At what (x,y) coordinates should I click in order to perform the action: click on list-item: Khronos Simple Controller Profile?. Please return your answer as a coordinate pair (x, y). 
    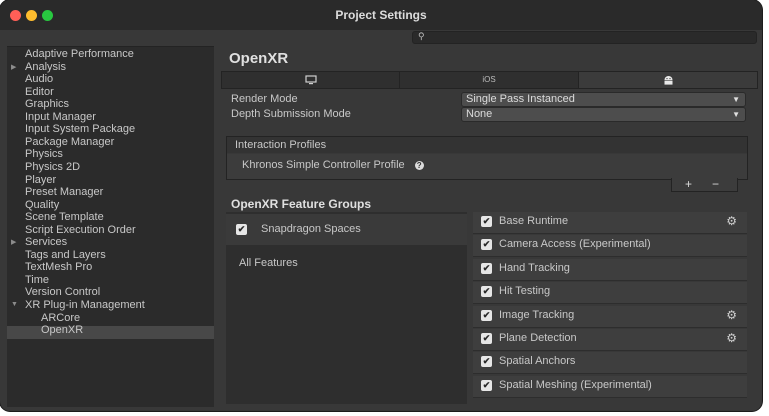
    Looking at the image, I should click on (333, 165).